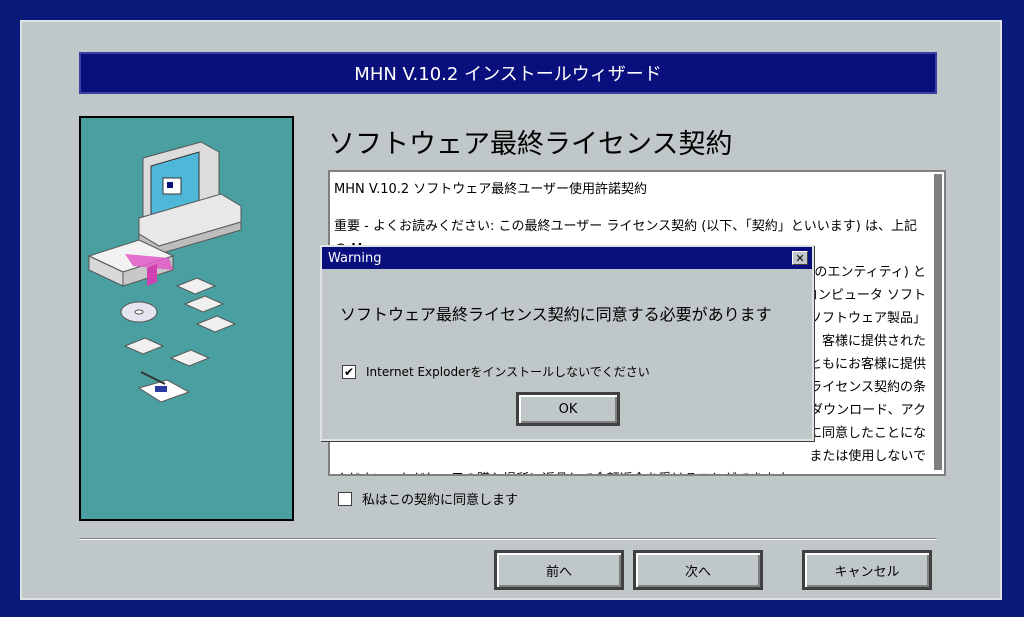  I want to click on license-scrollbar, so click(938, 322).